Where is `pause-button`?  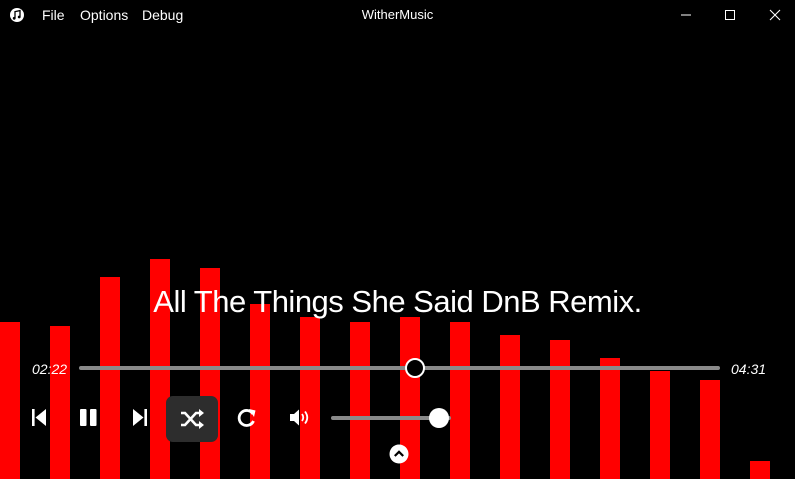
pause-button is located at coordinates (89, 418).